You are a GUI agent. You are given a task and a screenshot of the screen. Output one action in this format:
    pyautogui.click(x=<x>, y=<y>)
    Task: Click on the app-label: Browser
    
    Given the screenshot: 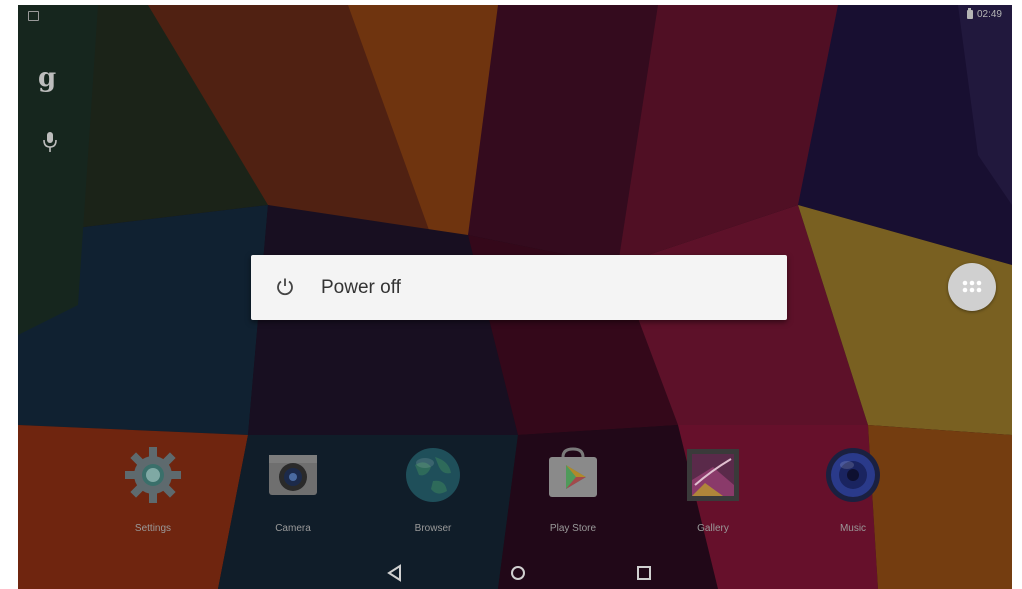 What is the action you would take?
    pyautogui.click(x=433, y=528)
    